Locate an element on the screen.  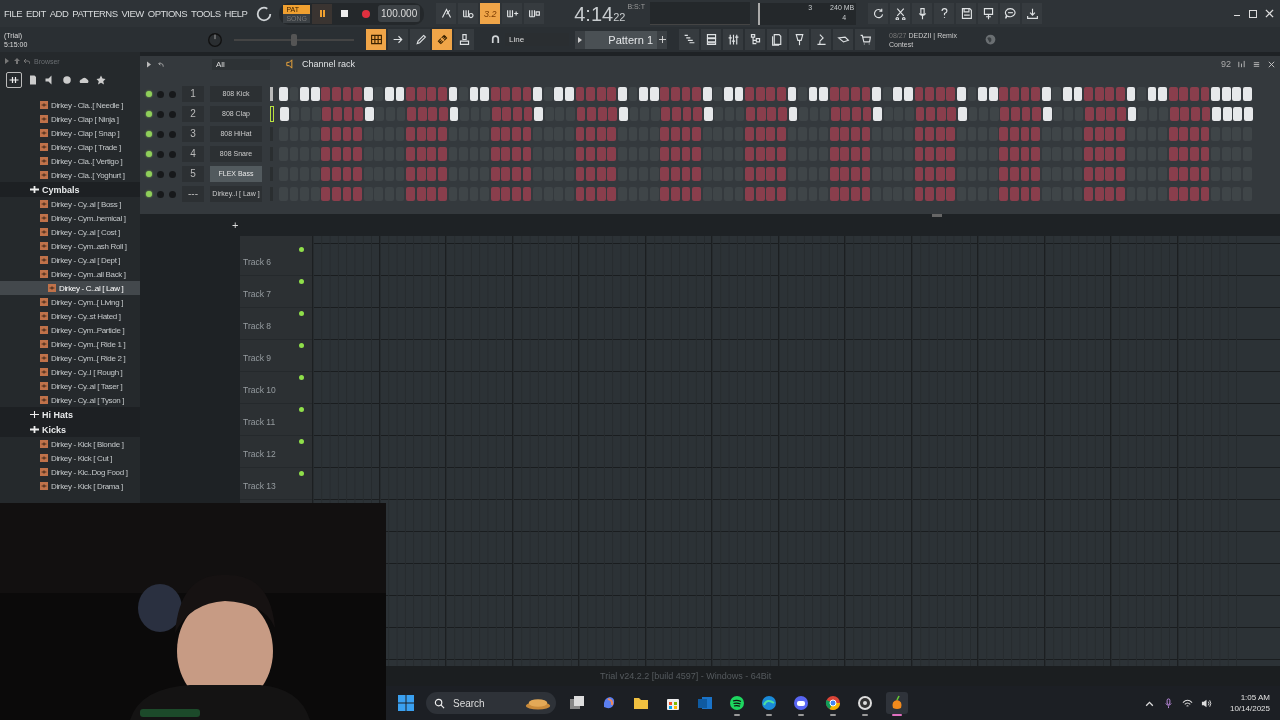
faders-button is located at coordinates (733, 39).